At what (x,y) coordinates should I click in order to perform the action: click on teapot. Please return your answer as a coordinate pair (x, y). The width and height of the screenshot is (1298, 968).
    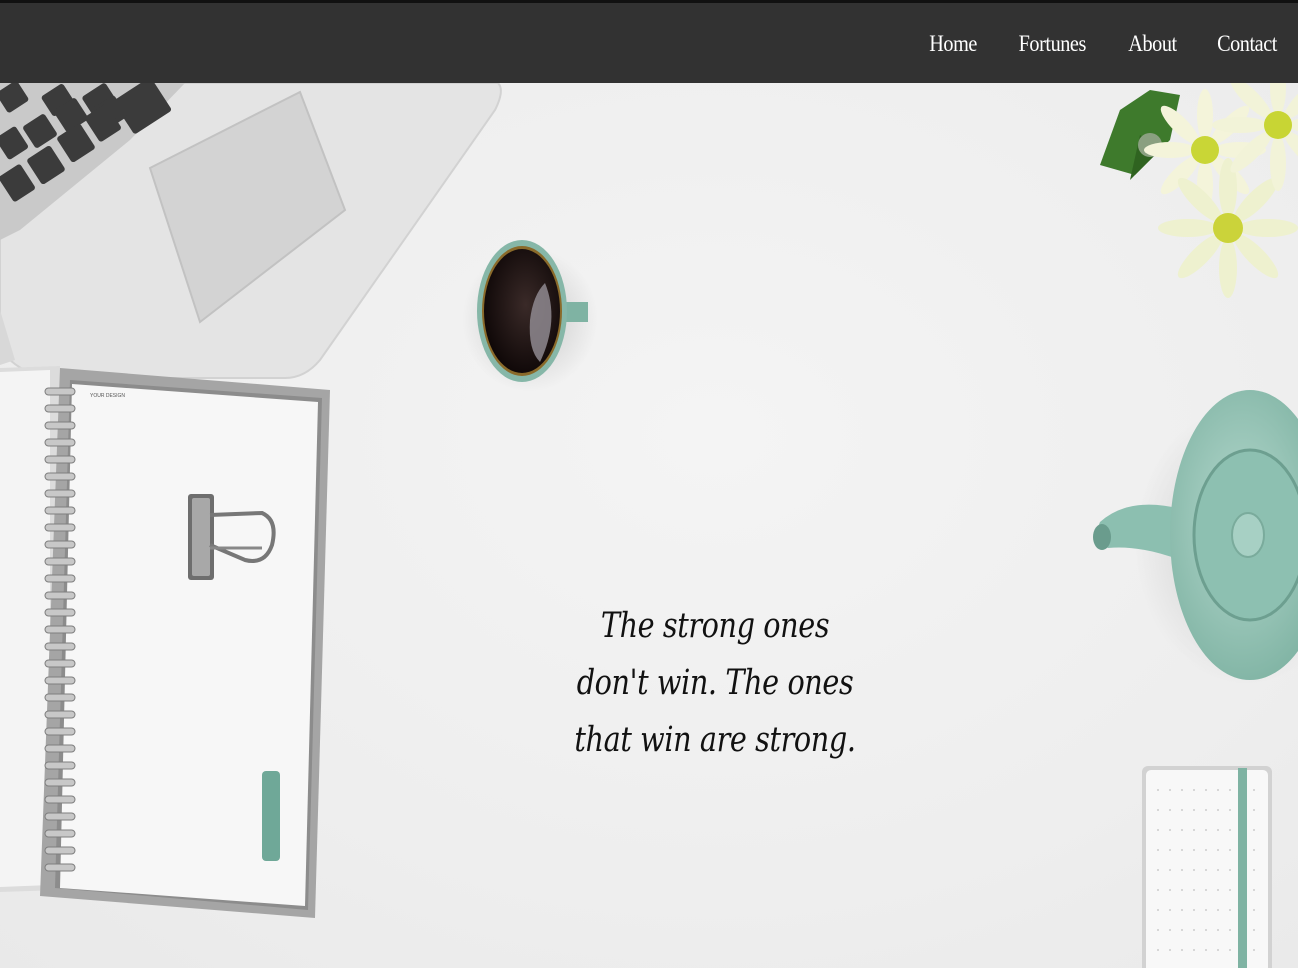
    Looking at the image, I should click on (1195, 537).